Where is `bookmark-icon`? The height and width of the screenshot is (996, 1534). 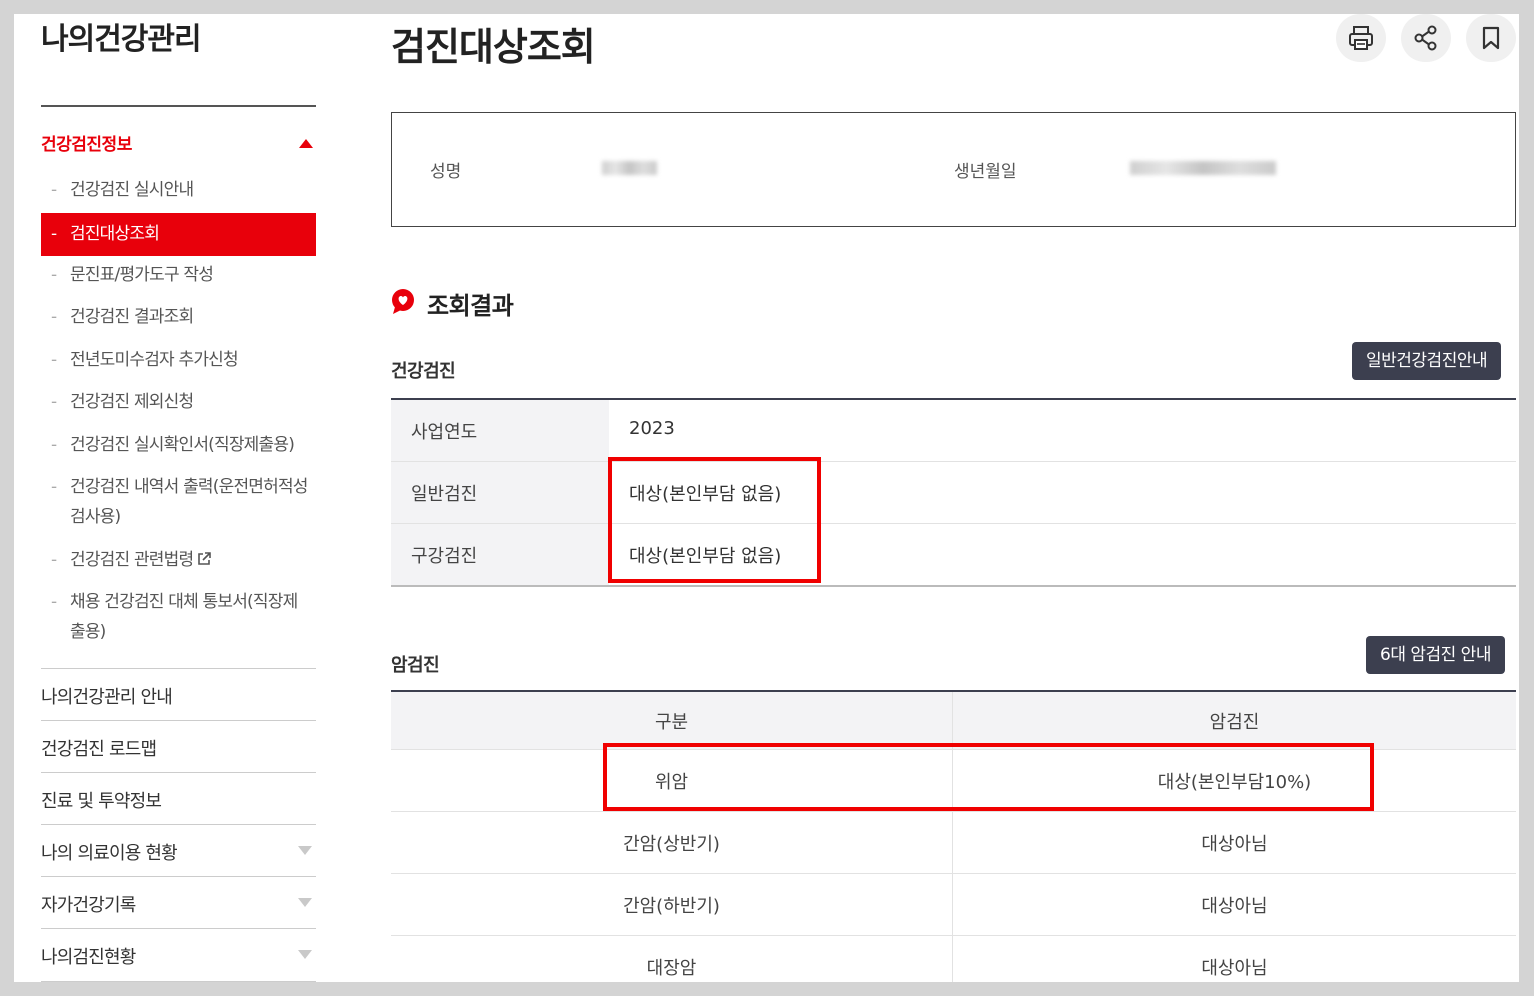 bookmark-icon is located at coordinates (1491, 38).